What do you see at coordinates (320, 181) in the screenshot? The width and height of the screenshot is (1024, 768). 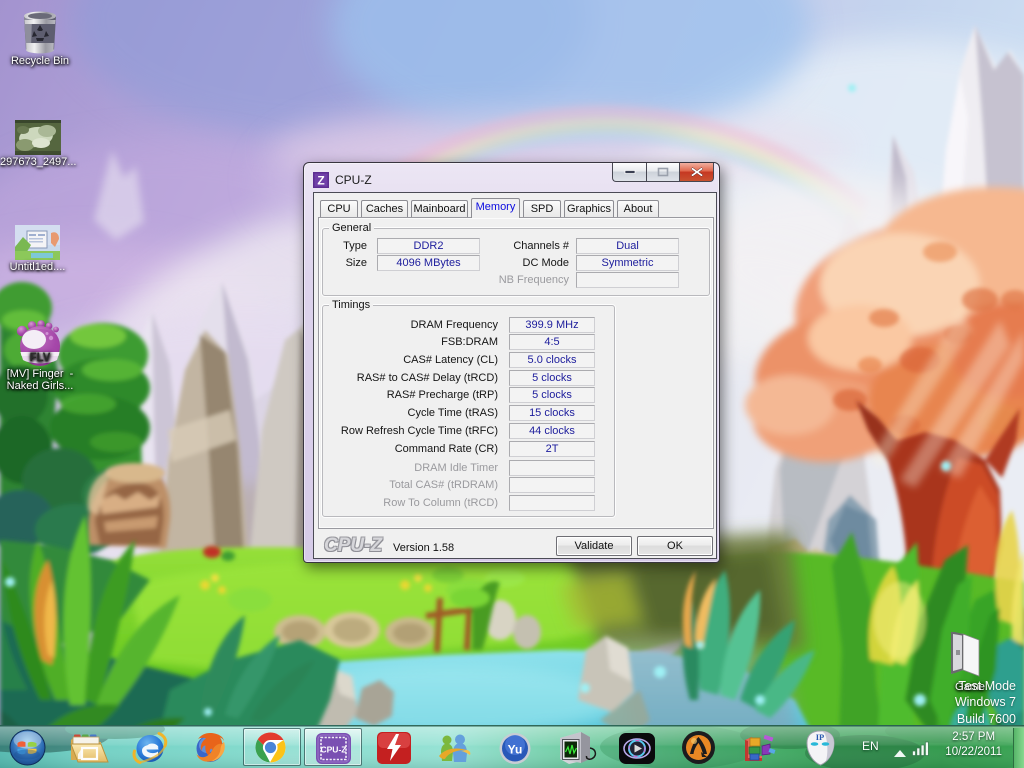 I see `svg-text: Z` at bounding box center [320, 181].